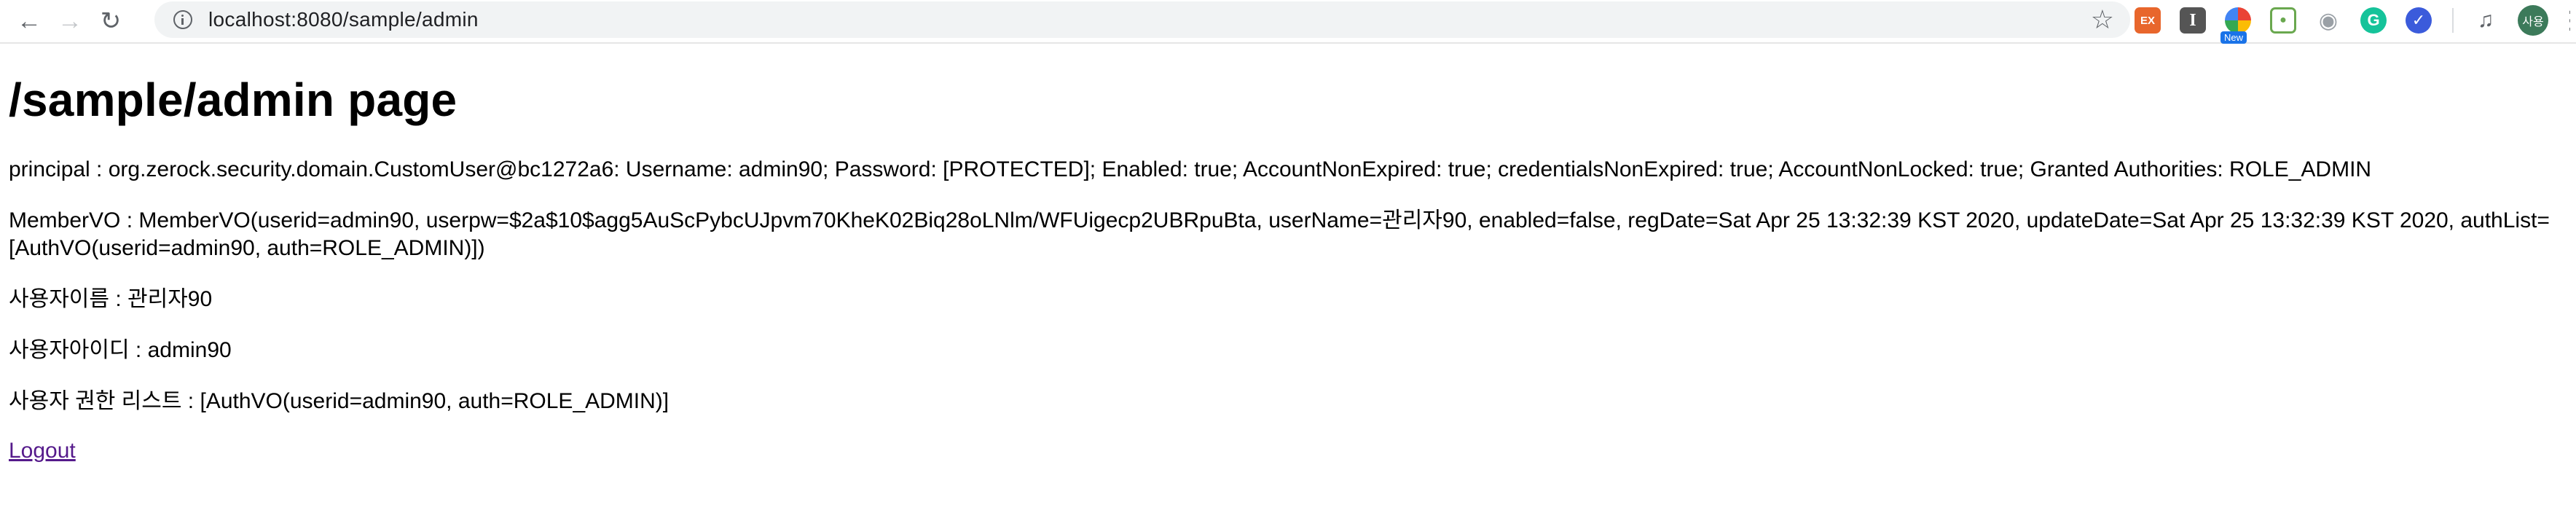 The height and width of the screenshot is (513, 2576). I want to click on bag-extension-icon: ●, so click(2283, 20).